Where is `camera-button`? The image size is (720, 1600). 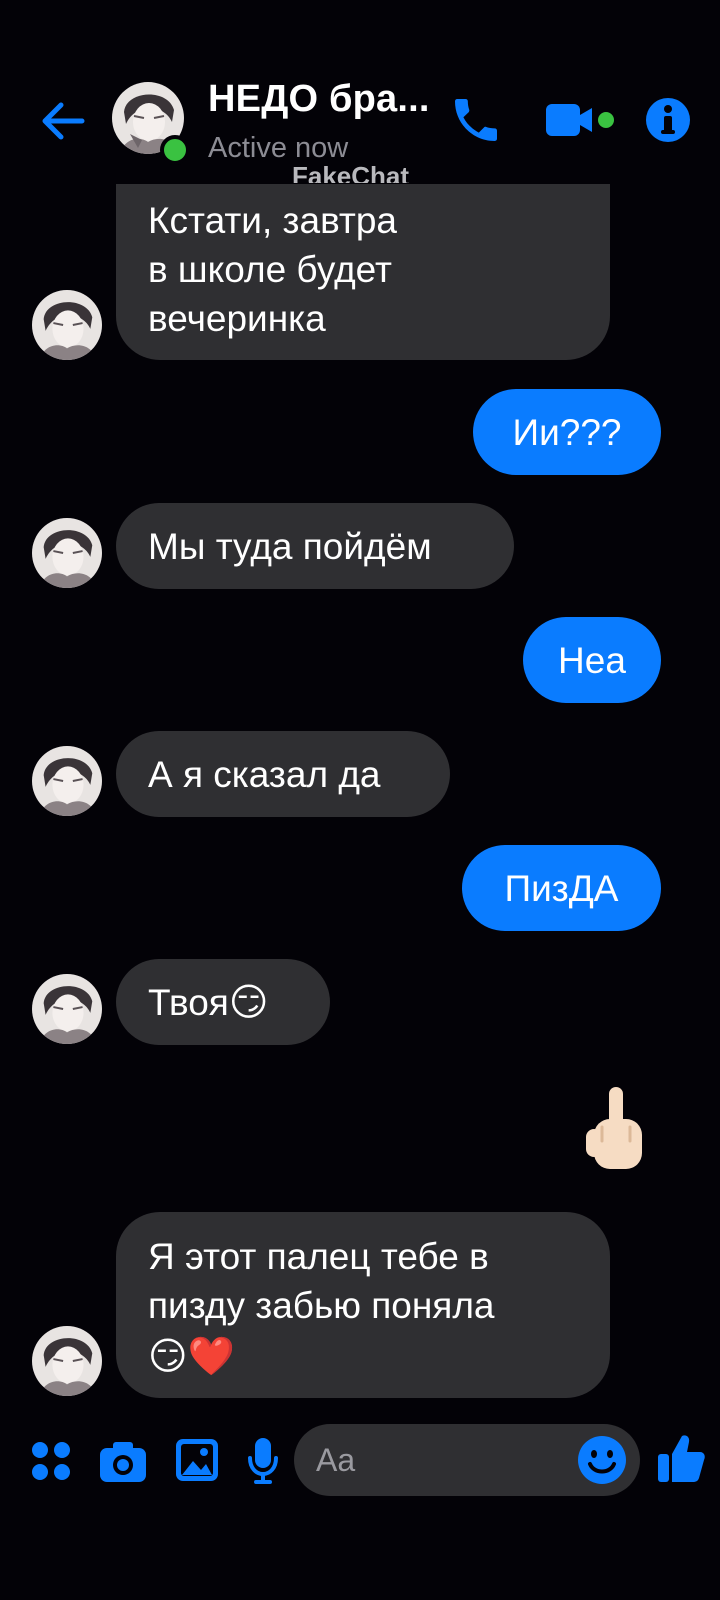 camera-button is located at coordinates (123, 1463).